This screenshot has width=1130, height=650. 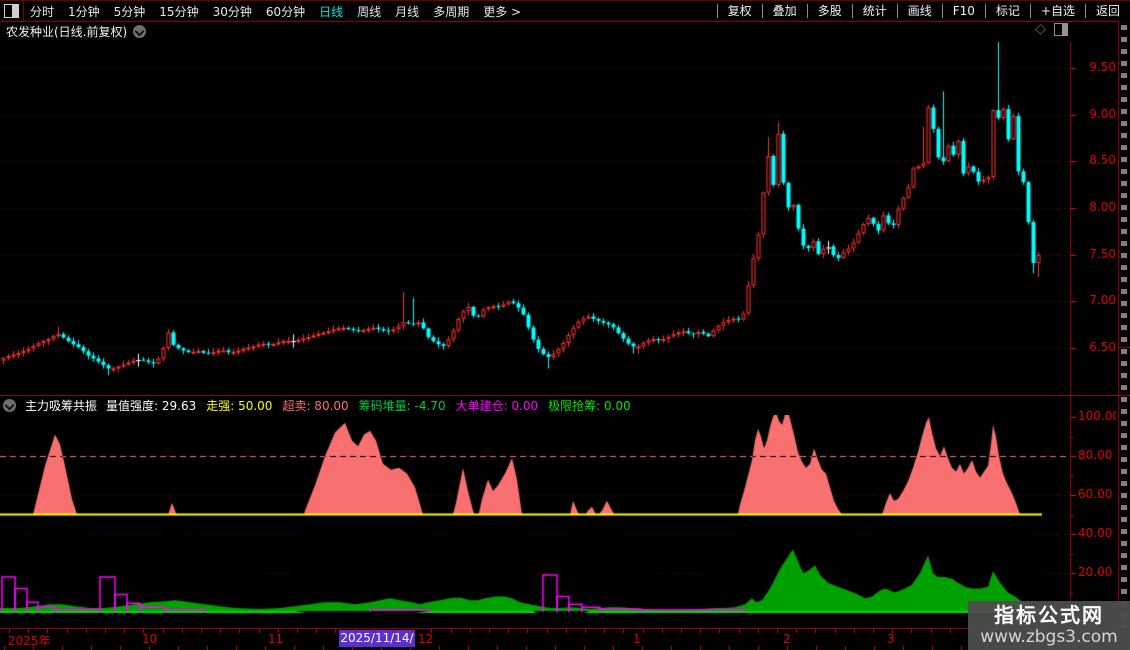 What do you see at coordinates (369, 11) in the screenshot?
I see `period-tab-周线: 周线` at bounding box center [369, 11].